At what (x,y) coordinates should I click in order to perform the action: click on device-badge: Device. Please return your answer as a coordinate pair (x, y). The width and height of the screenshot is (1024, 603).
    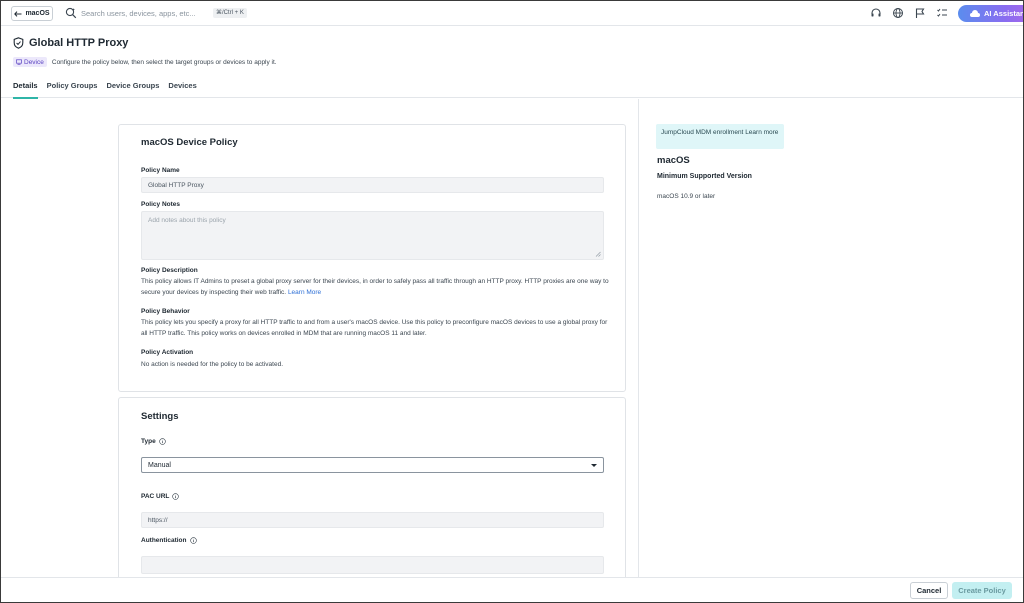
    Looking at the image, I should click on (30, 62).